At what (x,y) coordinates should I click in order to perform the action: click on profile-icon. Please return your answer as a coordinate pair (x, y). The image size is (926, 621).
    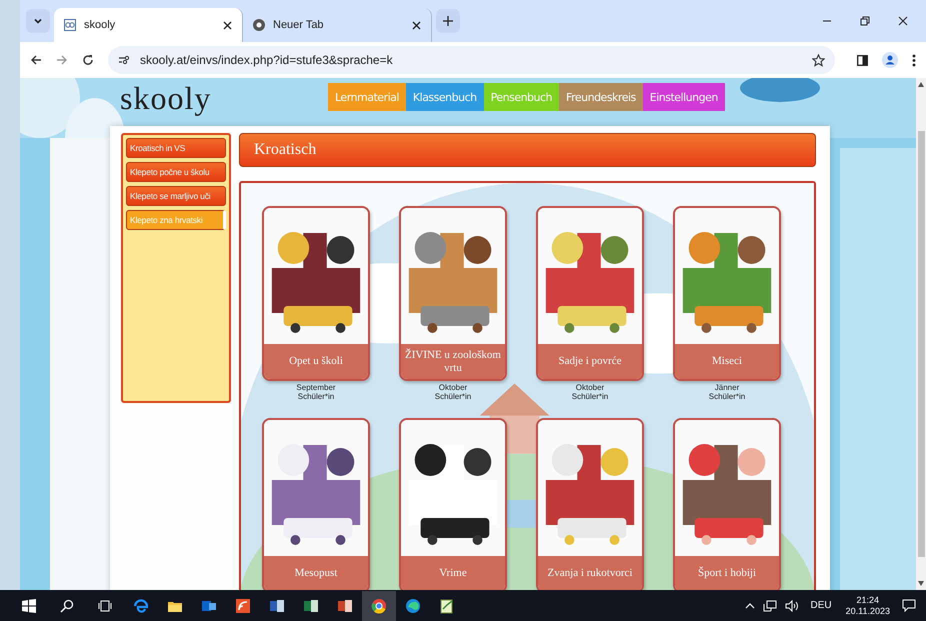
    Looking at the image, I should click on (890, 60).